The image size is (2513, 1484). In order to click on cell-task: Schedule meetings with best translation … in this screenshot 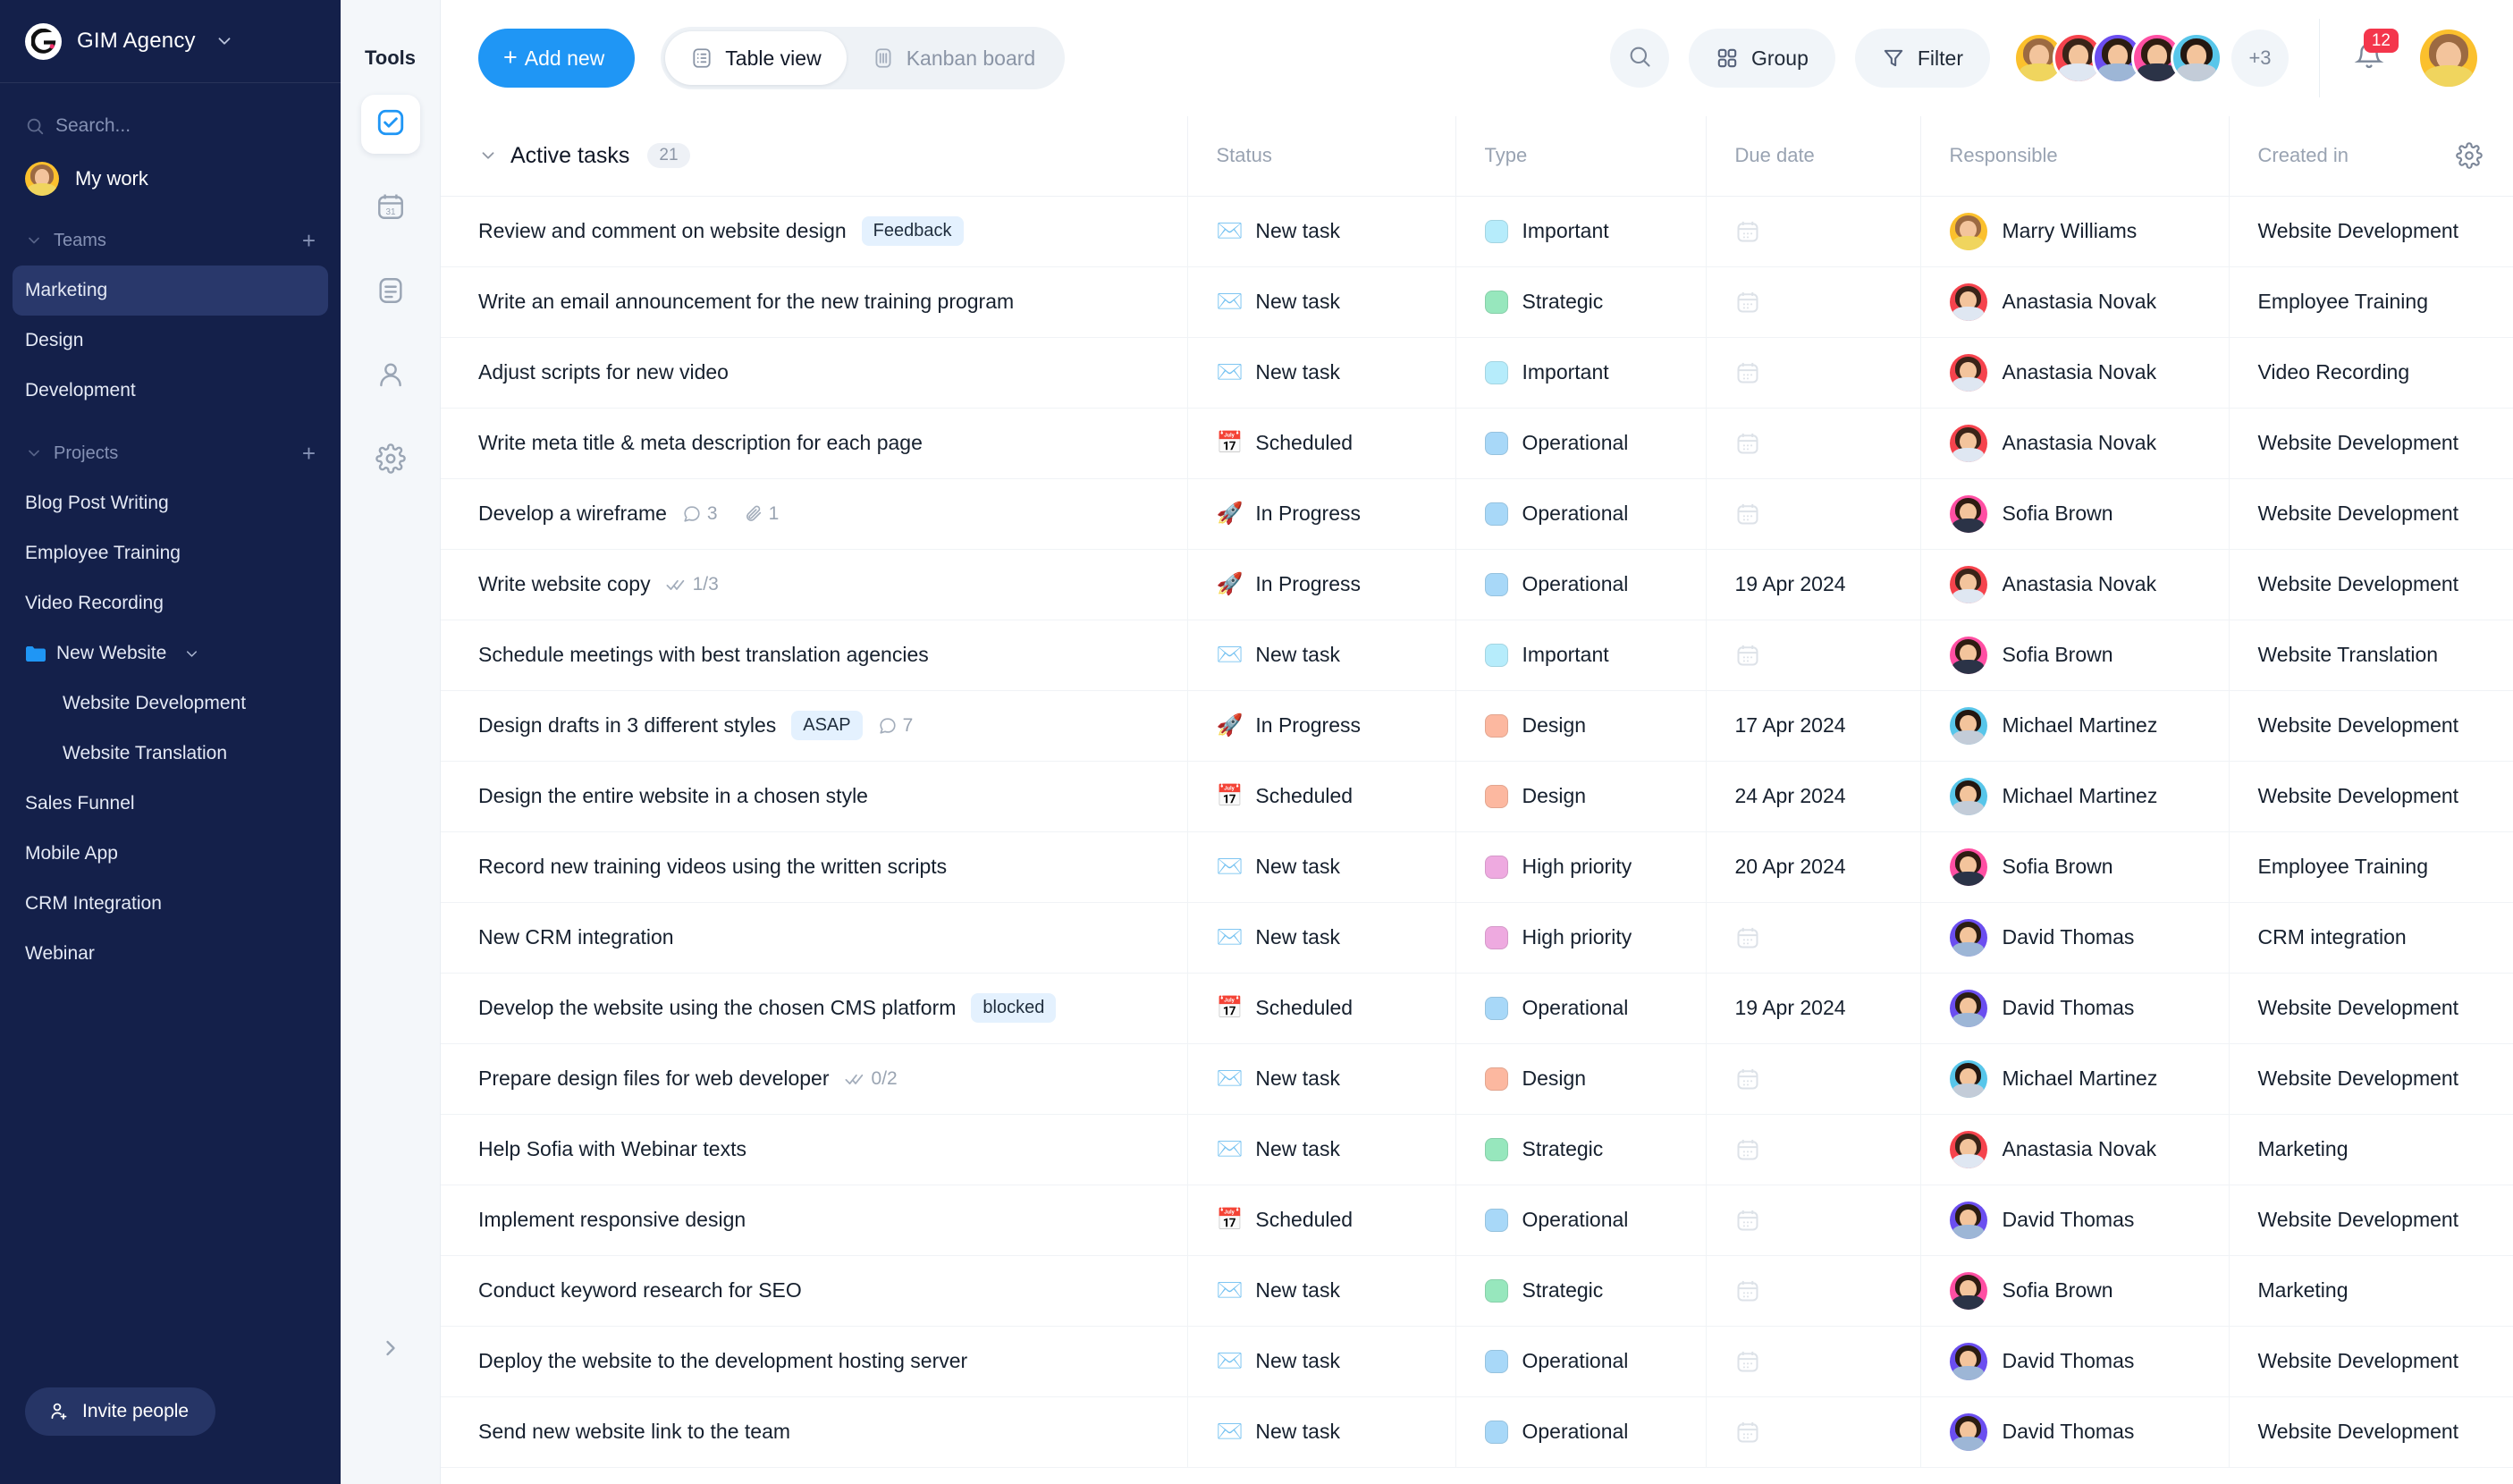, I will do `click(814, 655)`.